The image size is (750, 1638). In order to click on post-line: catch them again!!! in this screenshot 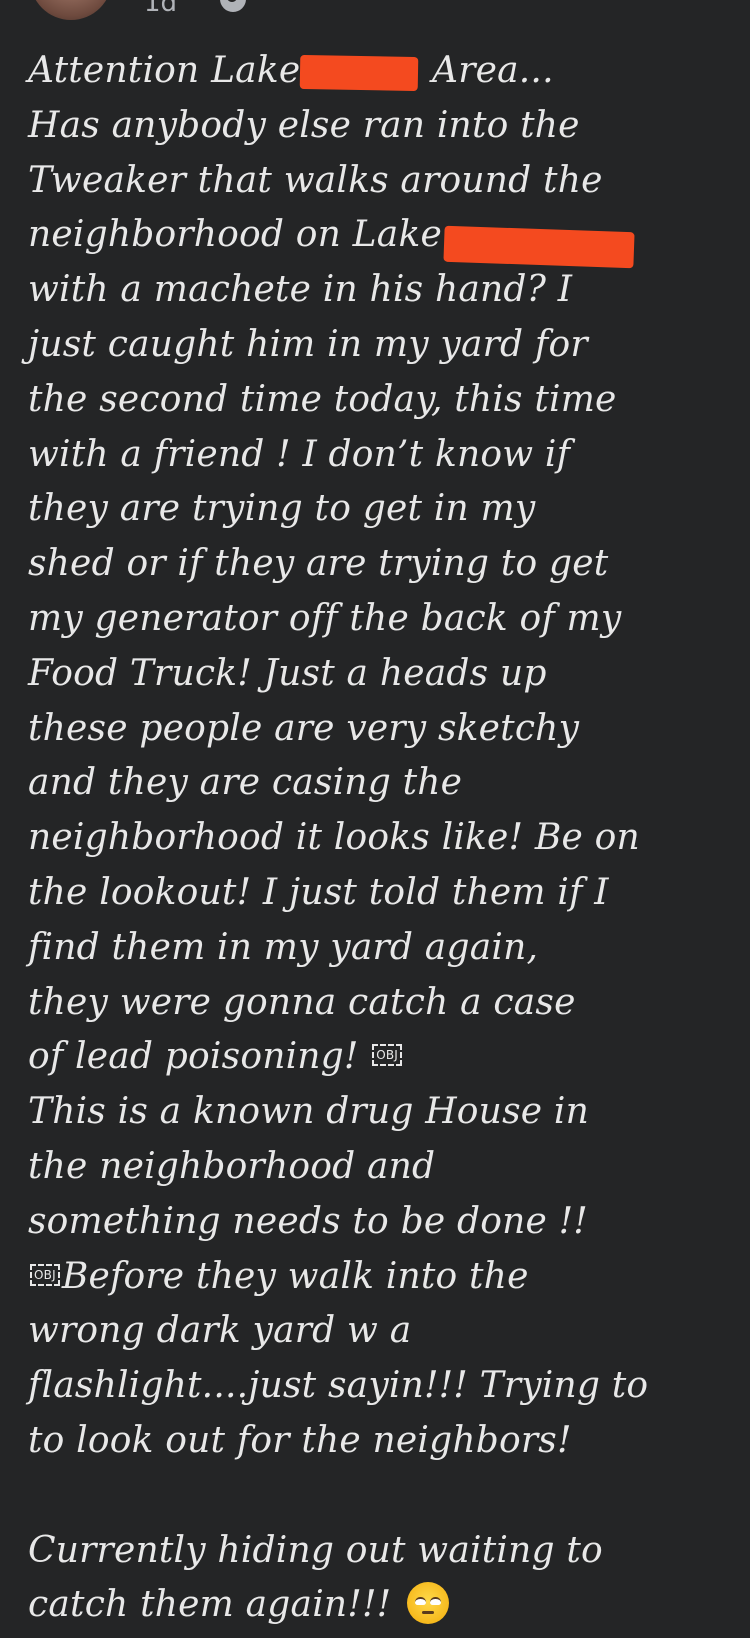, I will do `click(384, 1605)`.